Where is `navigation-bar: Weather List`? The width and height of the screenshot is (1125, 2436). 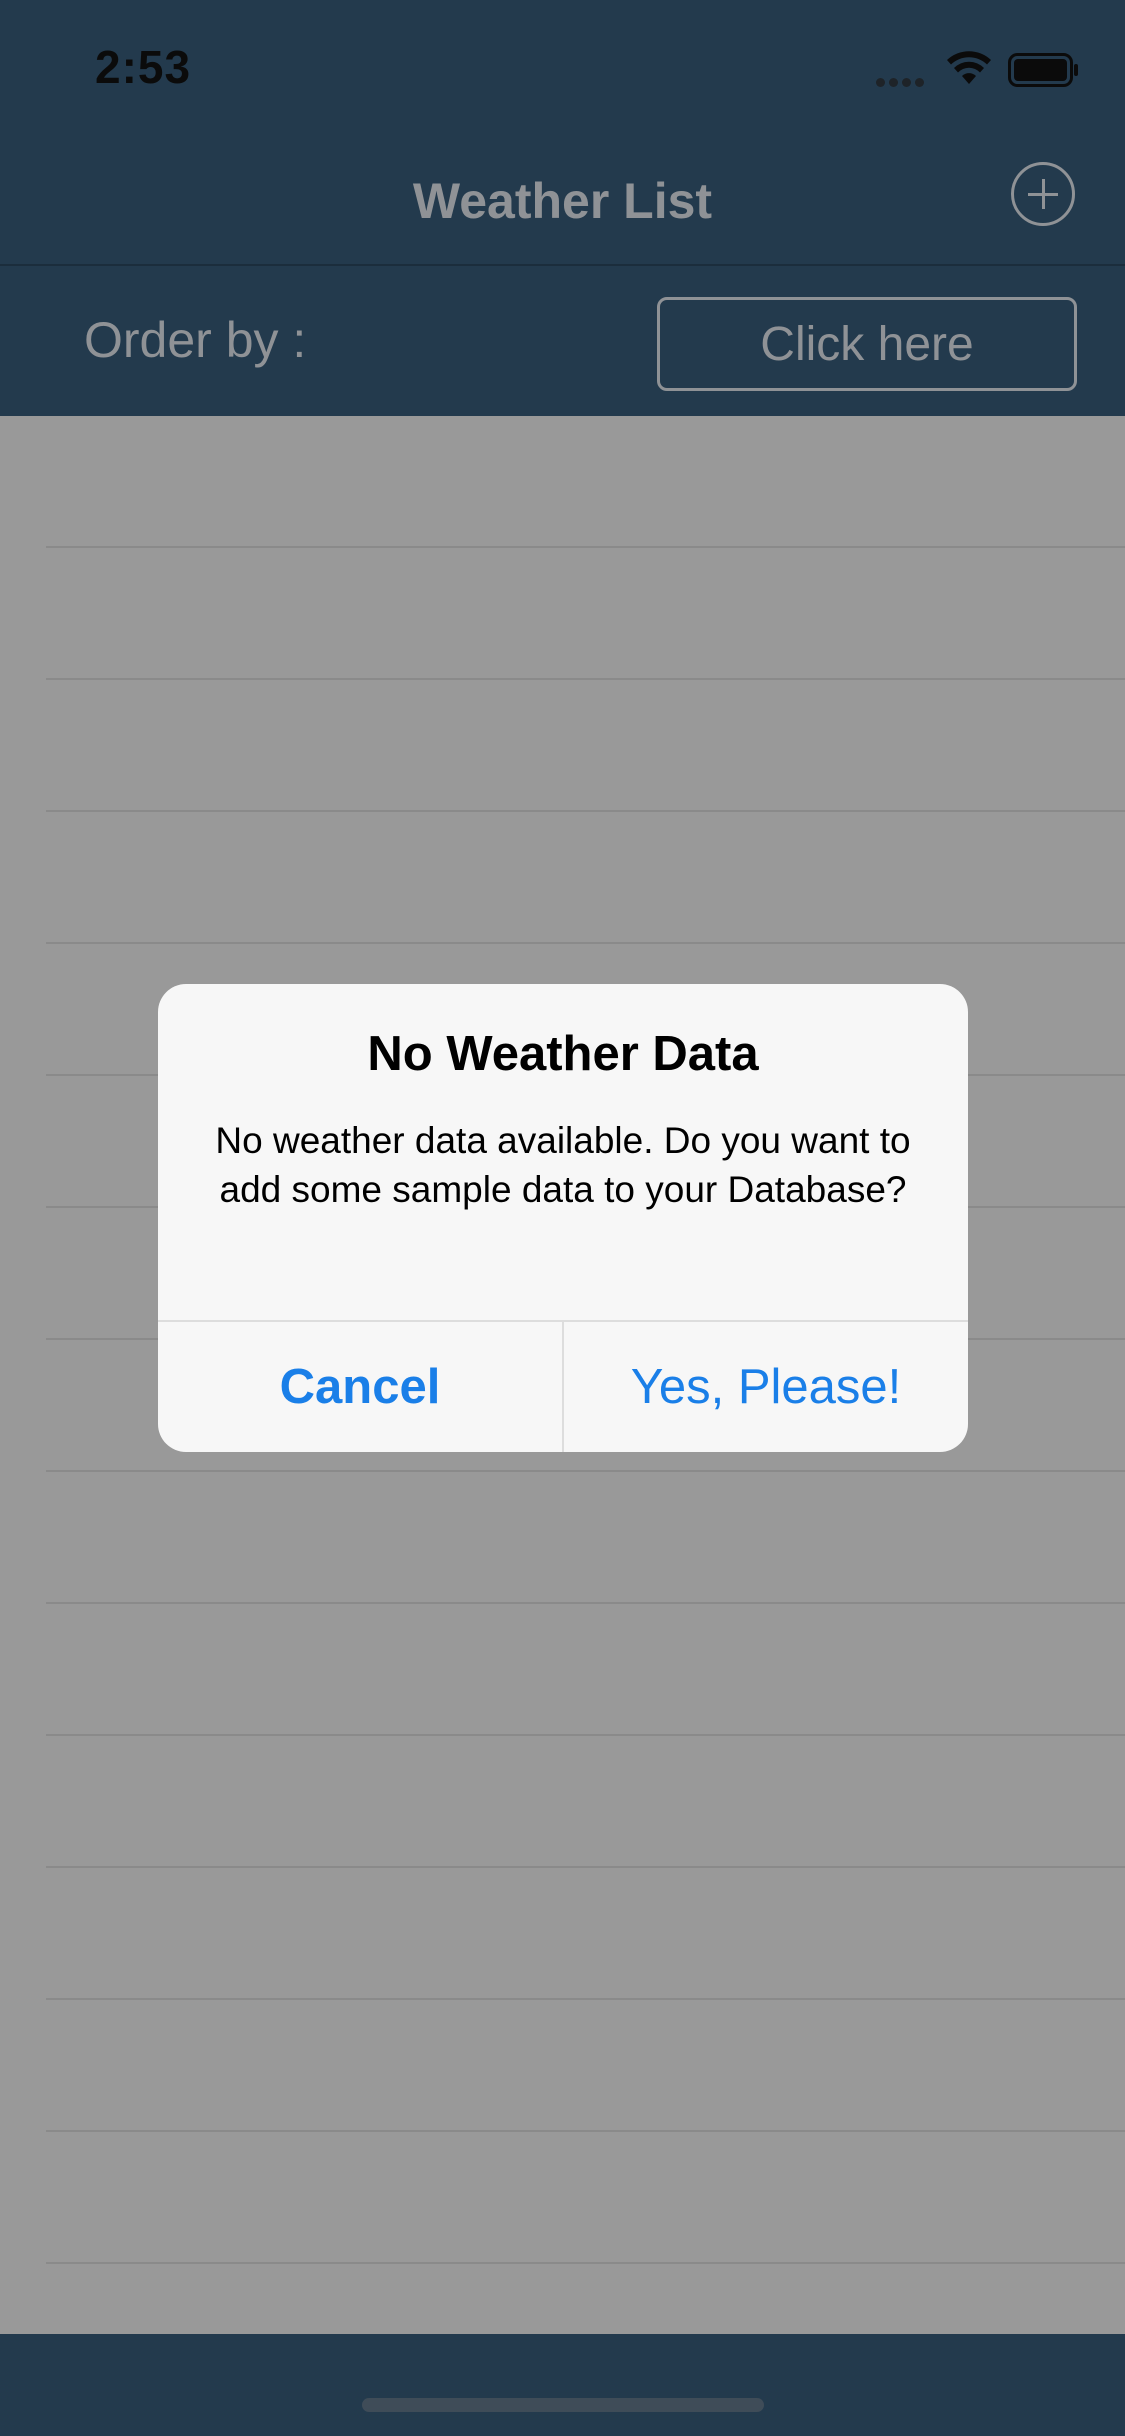
navigation-bar: Weather List is located at coordinates (562, 199).